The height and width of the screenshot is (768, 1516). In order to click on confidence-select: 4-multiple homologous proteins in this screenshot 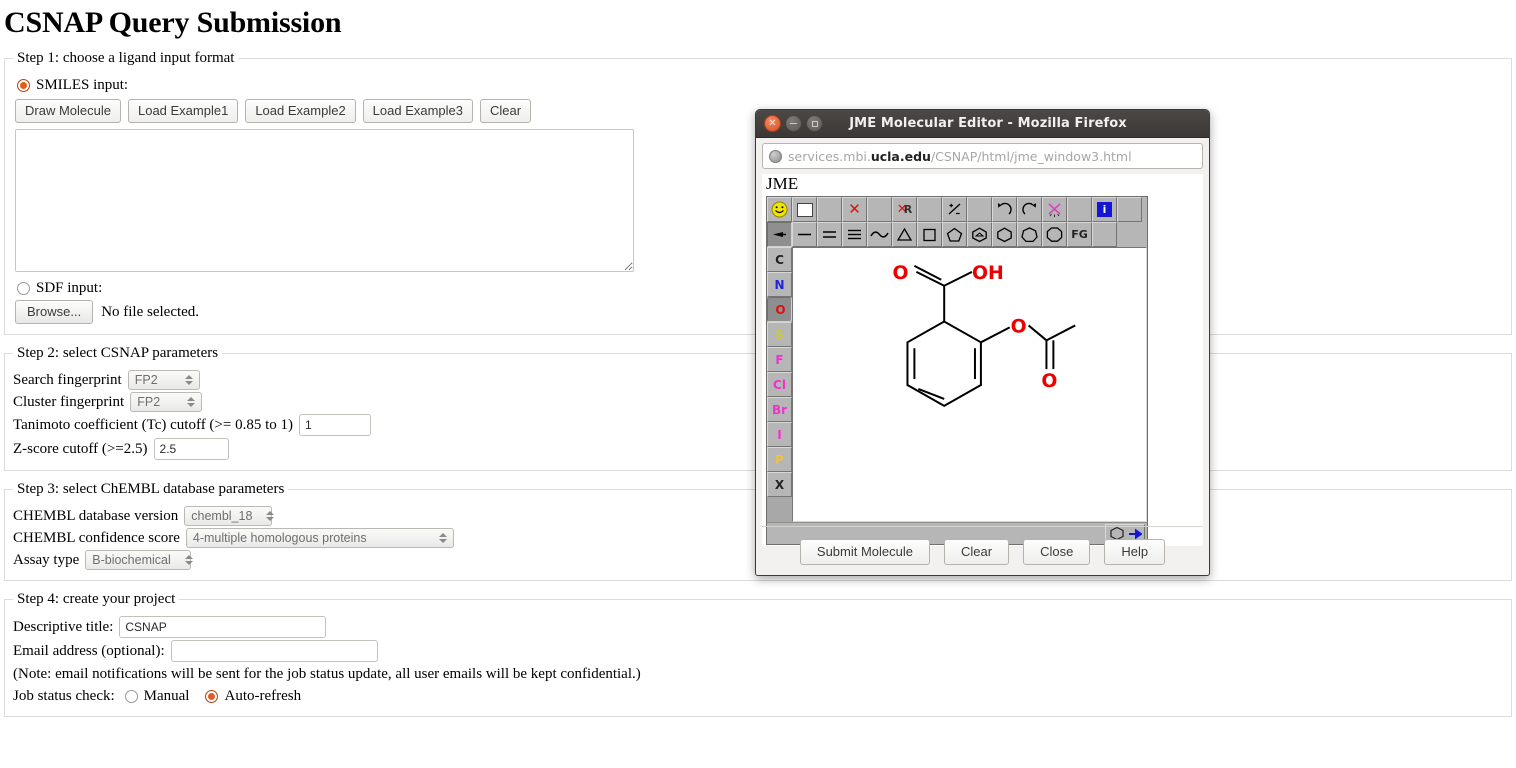, I will do `click(319, 538)`.